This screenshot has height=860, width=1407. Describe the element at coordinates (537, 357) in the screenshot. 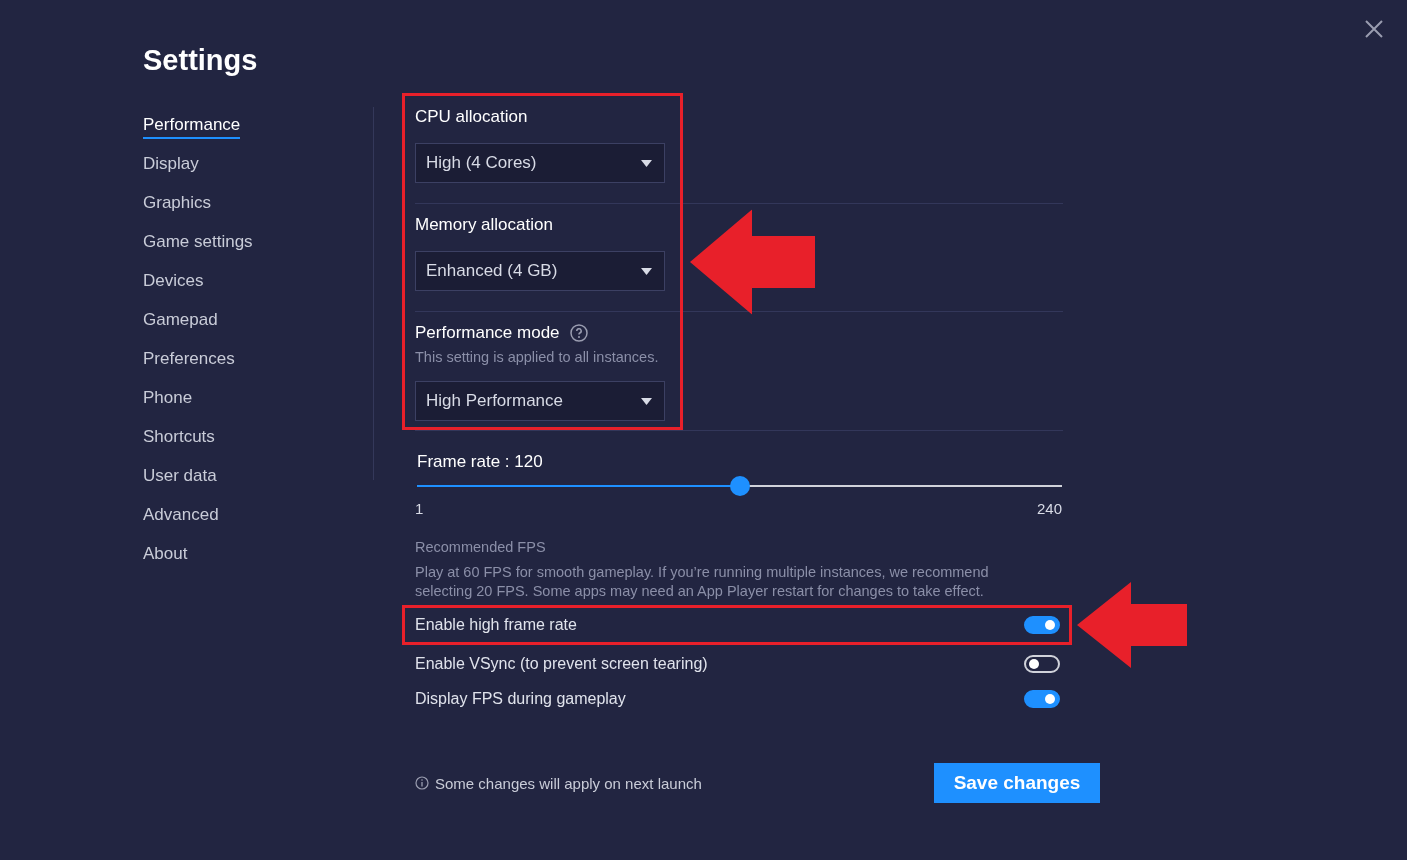

I see `setting-note: This setting is applied to all instances.` at that location.